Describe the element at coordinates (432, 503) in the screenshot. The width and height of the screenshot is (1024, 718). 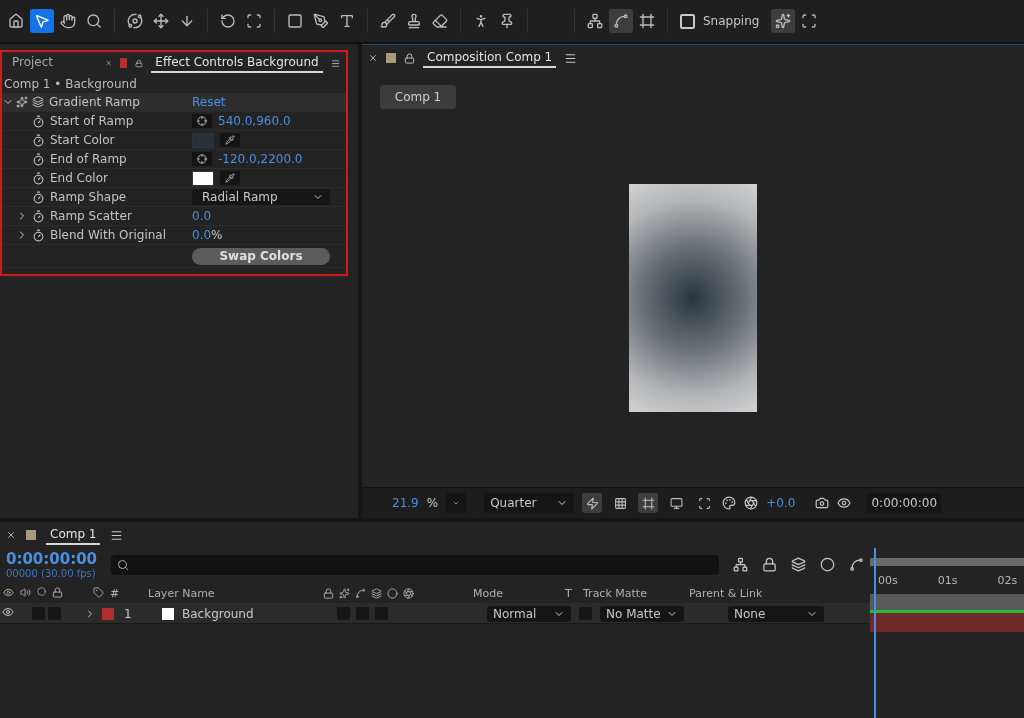
I see `zoom-unit: %` at that location.